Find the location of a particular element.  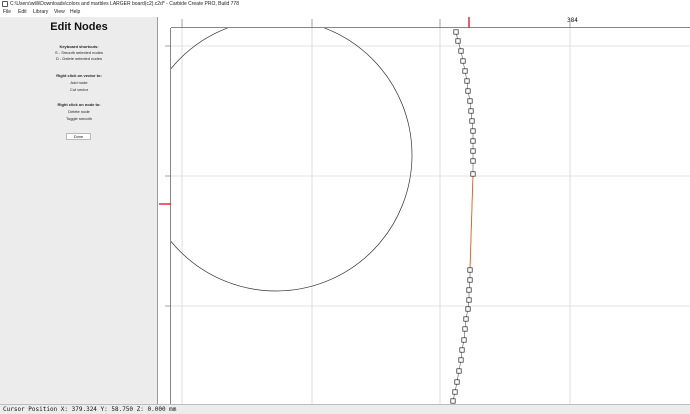

top-ruler-ticks is located at coordinates (376, 23).